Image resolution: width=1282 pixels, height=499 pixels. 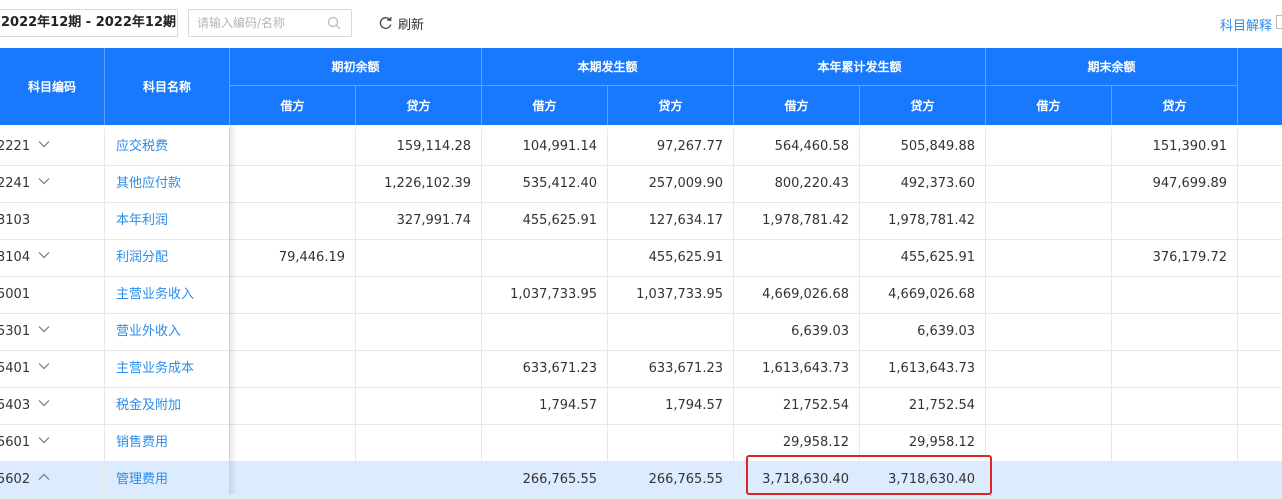 I want to click on explain-link: 科目解释, so click(x=1246, y=24).